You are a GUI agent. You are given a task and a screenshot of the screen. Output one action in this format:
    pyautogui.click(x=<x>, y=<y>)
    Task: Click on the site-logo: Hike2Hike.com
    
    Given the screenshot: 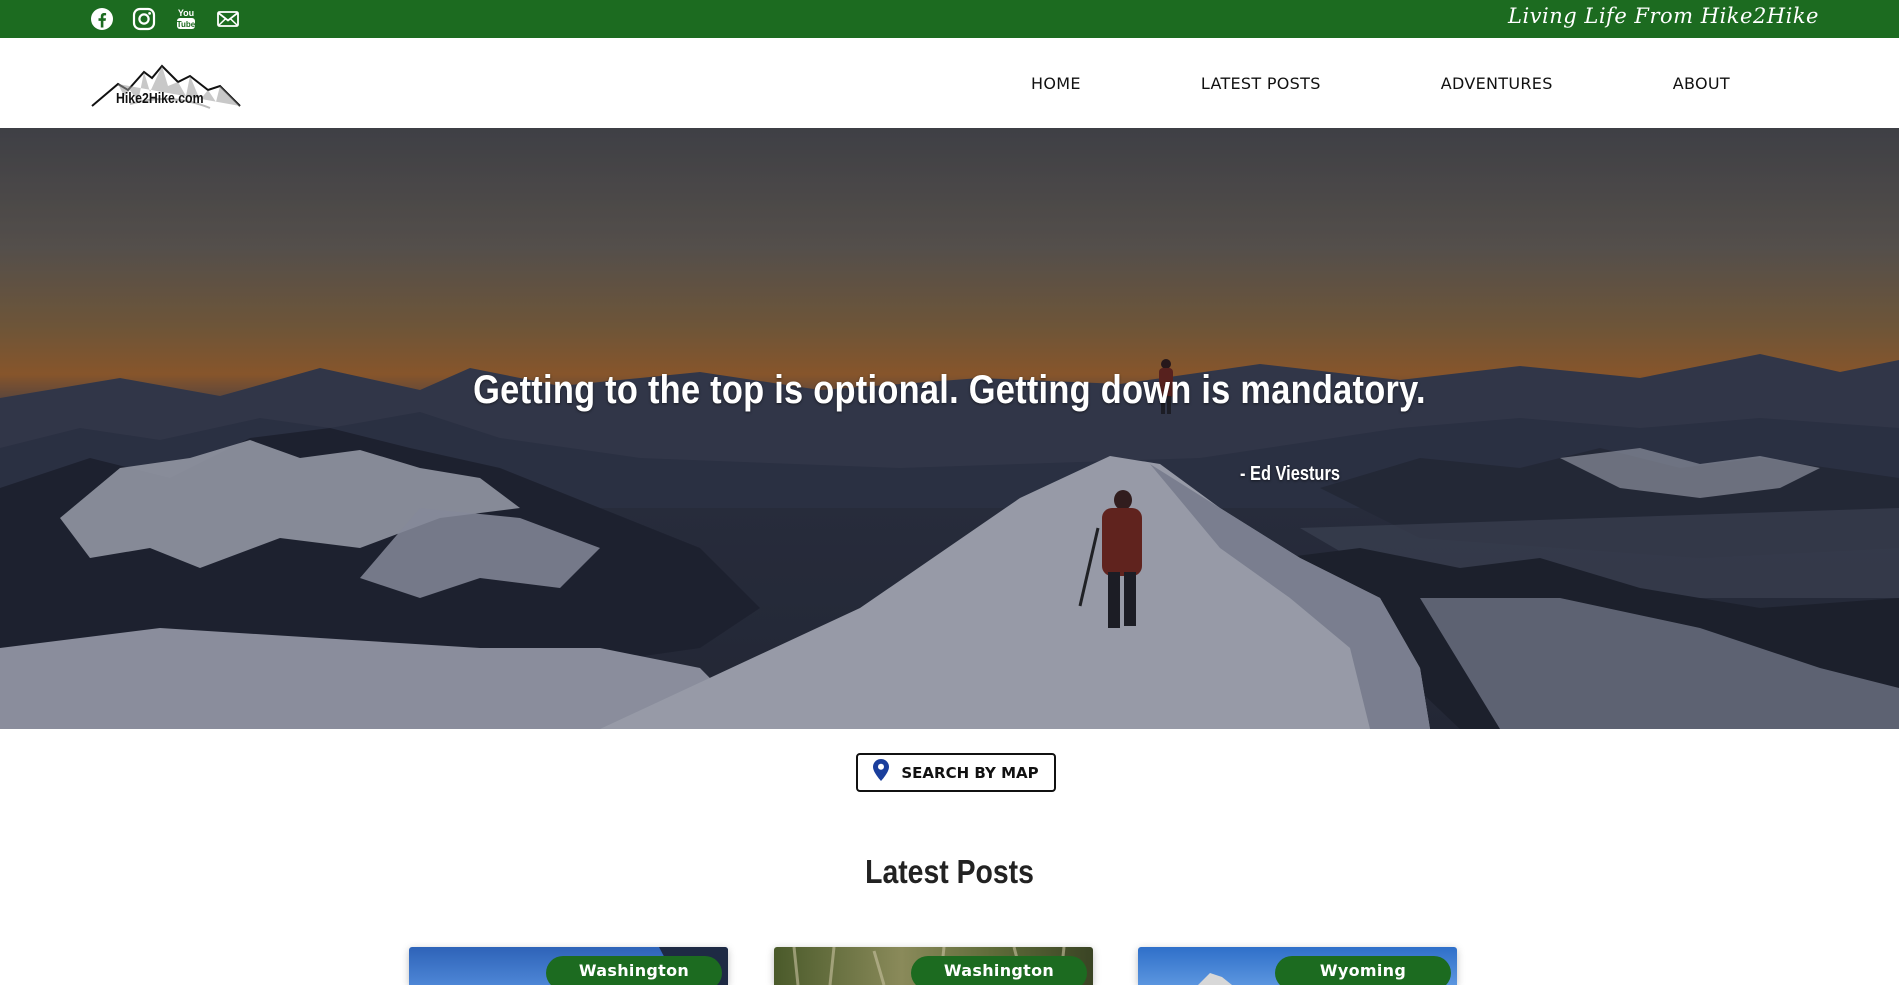 What is the action you would take?
    pyautogui.click(x=166, y=86)
    